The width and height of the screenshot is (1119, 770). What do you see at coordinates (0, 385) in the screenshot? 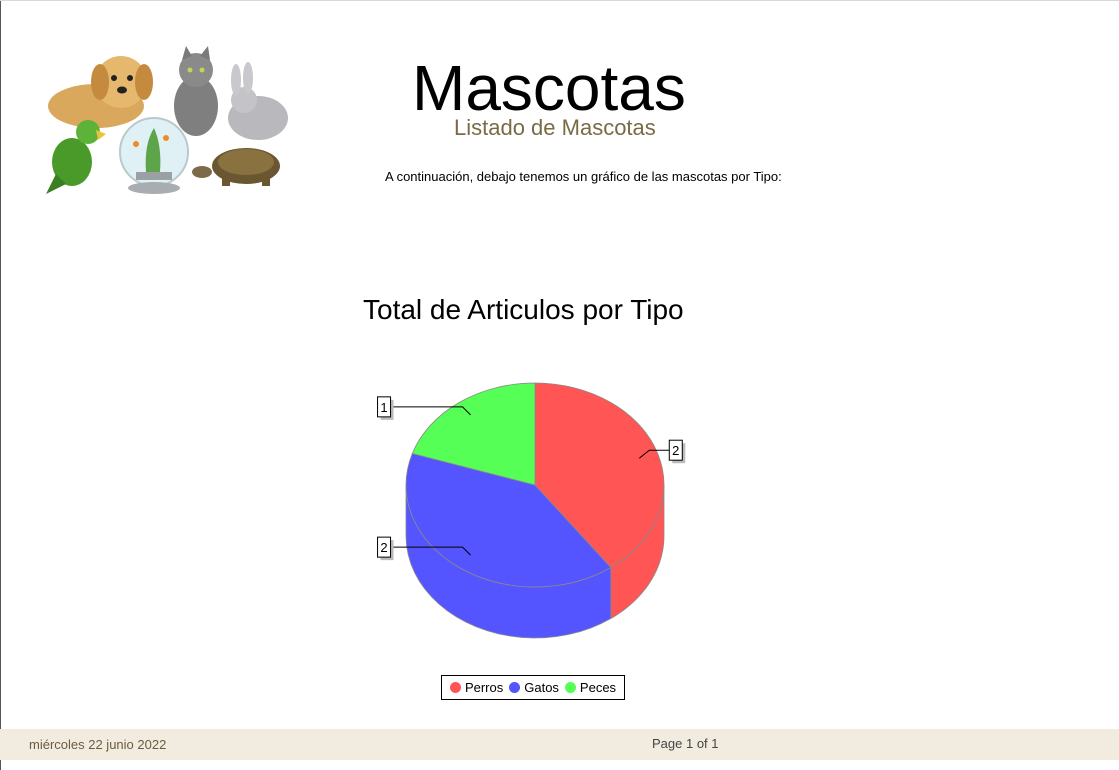
I see `page-left-border` at bounding box center [0, 385].